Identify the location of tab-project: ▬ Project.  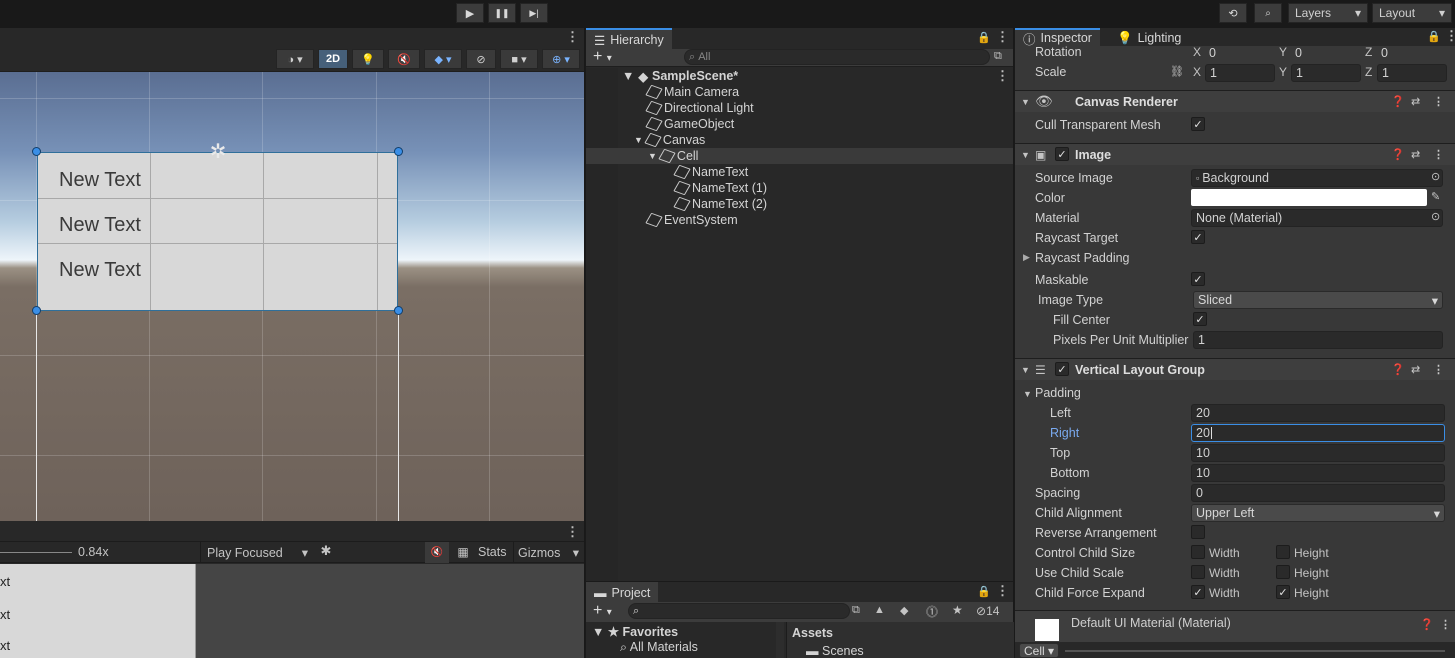
(622, 592).